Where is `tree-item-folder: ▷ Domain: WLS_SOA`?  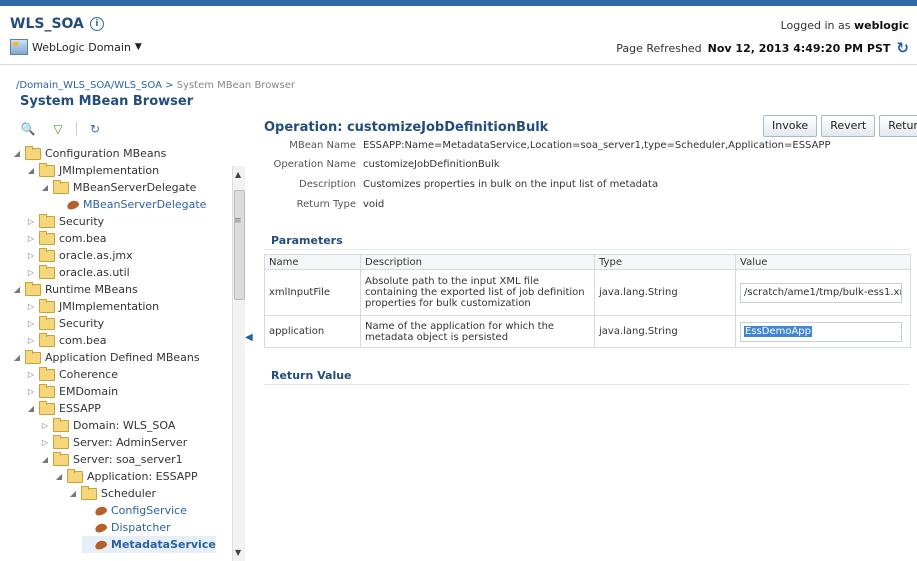 tree-item-folder: ▷ Domain: WLS_SOA is located at coordinates (107, 425).